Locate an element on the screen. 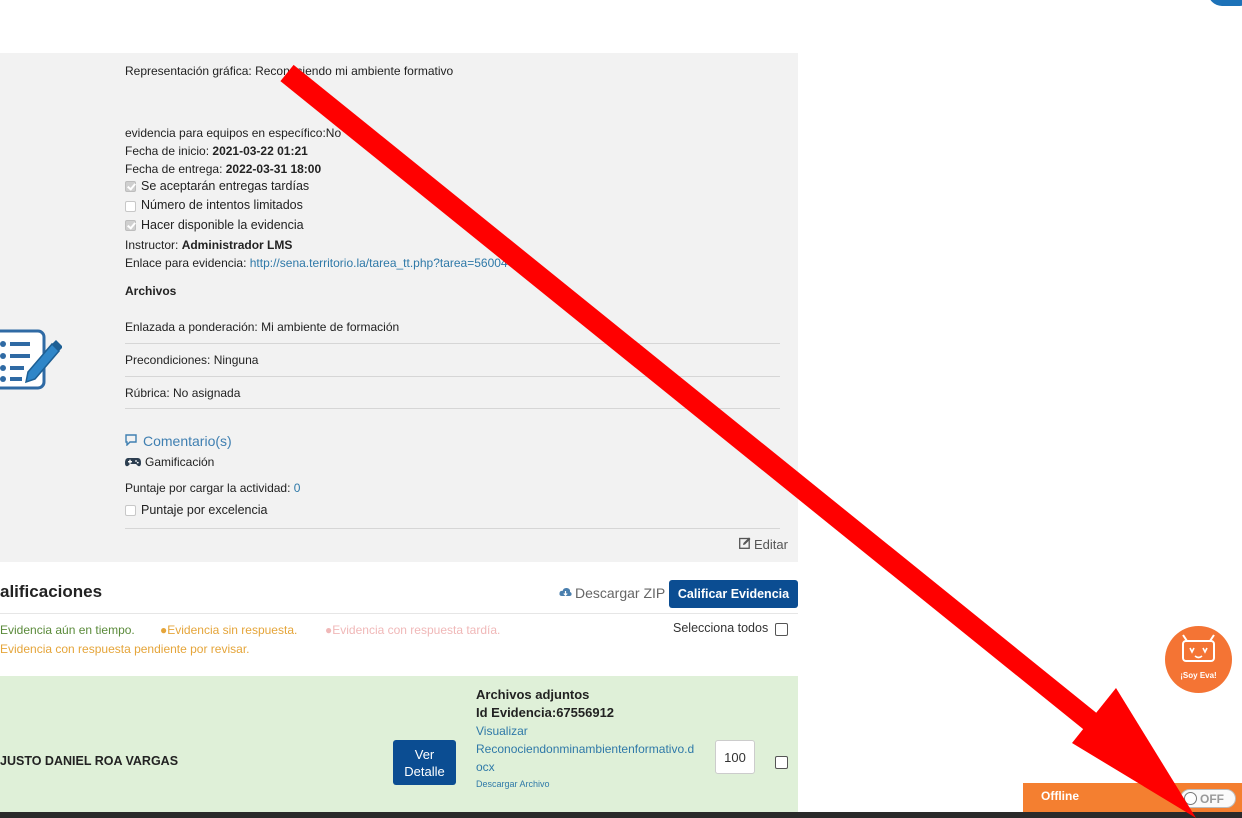 Image resolution: width=1242 pixels, height=818 pixels. view-file-link: Visualizar is located at coordinates (502, 731).